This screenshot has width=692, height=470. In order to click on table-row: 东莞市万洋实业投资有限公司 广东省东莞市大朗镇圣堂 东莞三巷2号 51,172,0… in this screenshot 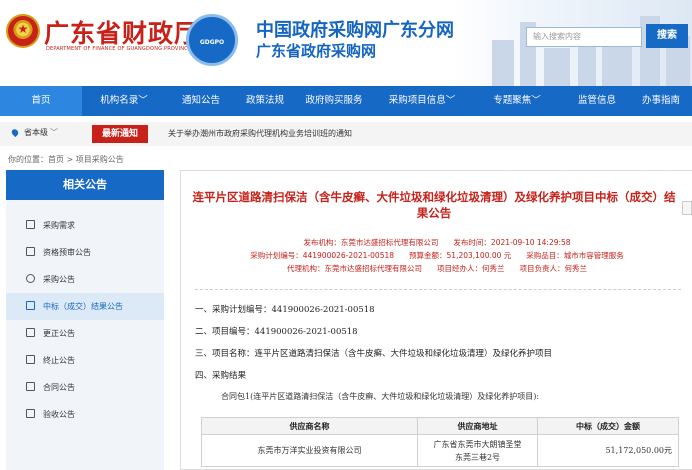, I will do `click(440, 450)`.